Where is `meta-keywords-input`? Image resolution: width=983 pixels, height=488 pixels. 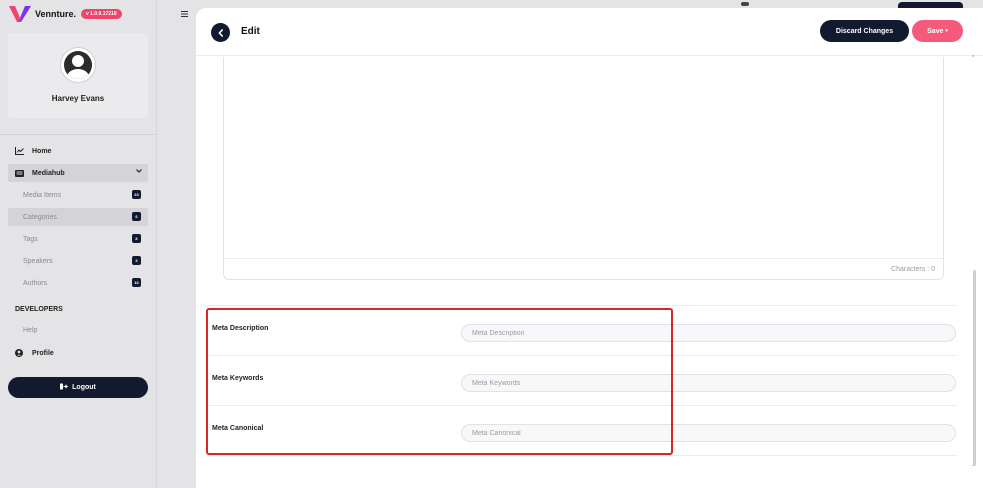 meta-keywords-input is located at coordinates (708, 383).